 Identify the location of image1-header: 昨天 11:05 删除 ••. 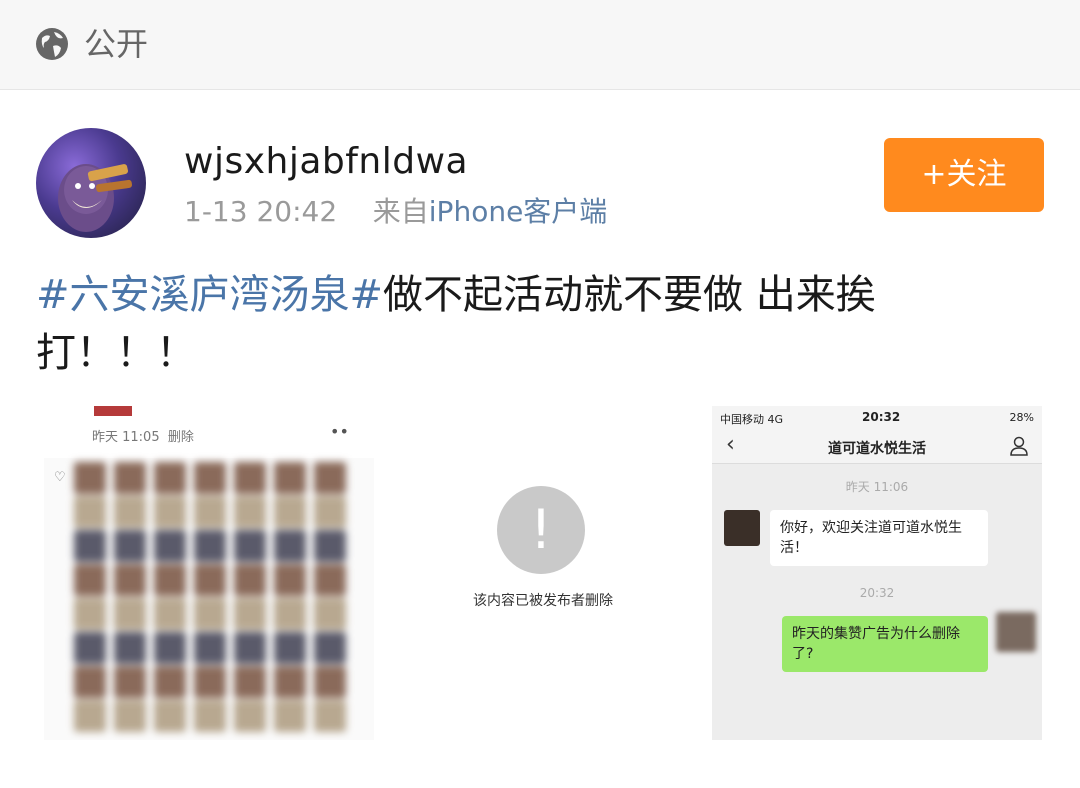
(209, 432).